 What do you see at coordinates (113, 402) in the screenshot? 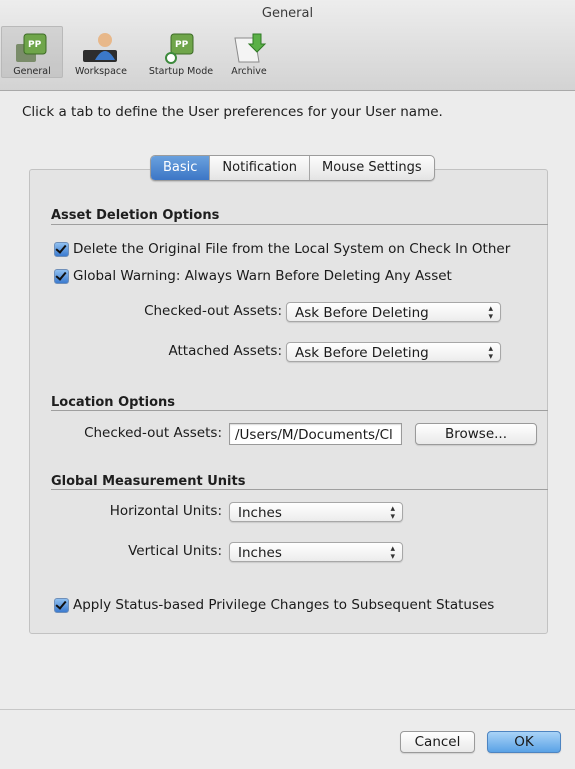
I see `location-options-heading: Location Options` at bounding box center [113, 402].